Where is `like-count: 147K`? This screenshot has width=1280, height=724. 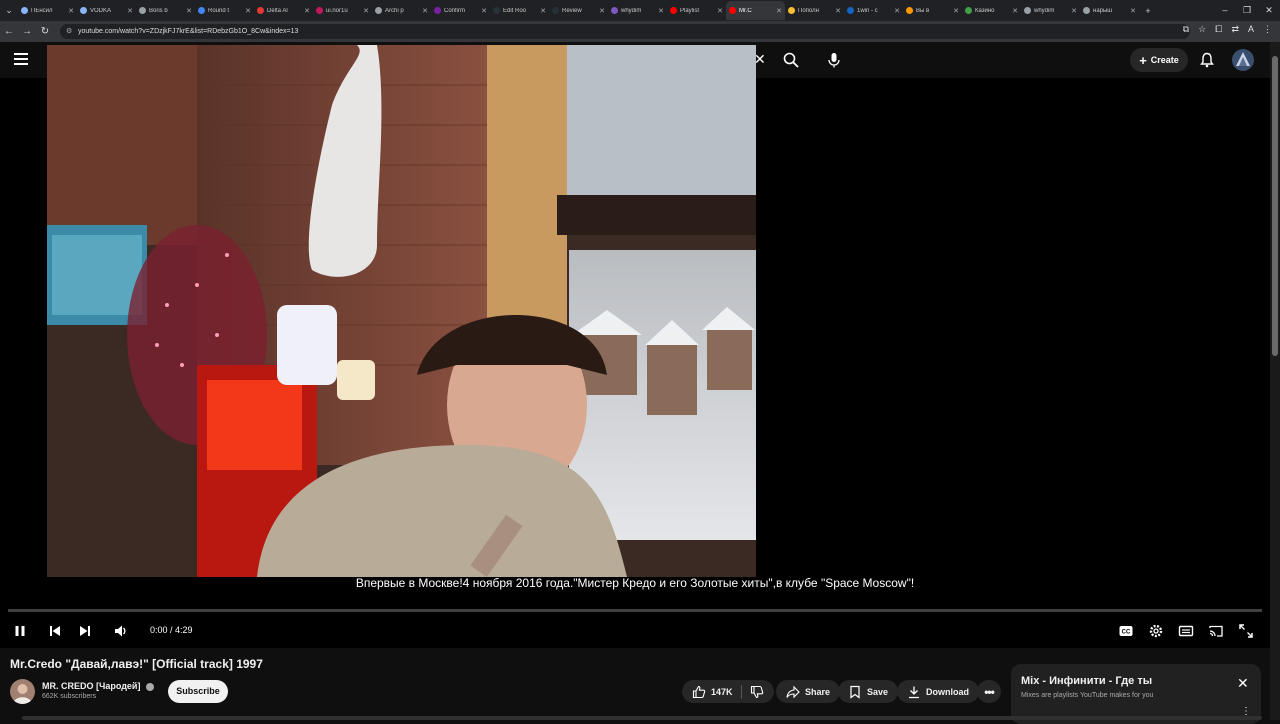
like-count: 147K is located at coordinates (722, 692).